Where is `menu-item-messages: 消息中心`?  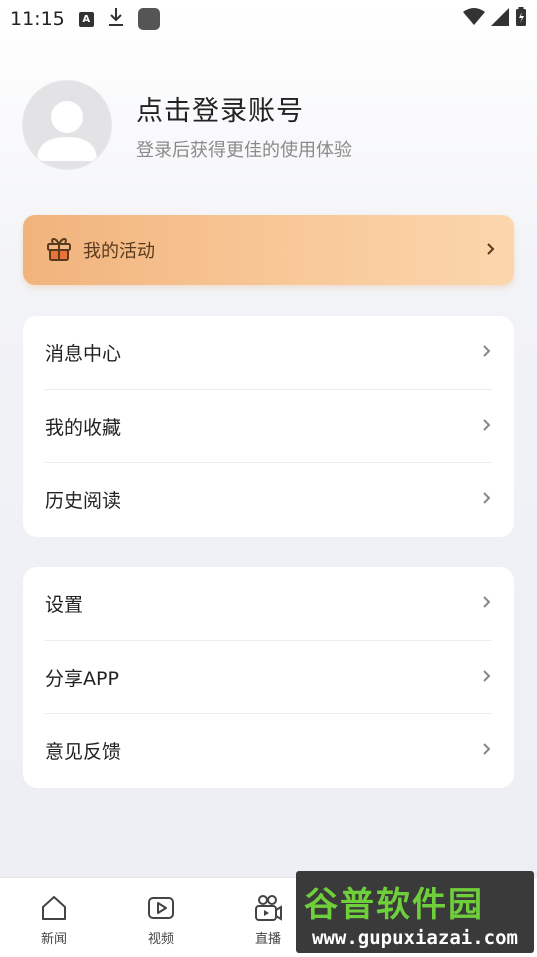
menu-item-messages: 消息中心 is located at coordinates (268, 352).